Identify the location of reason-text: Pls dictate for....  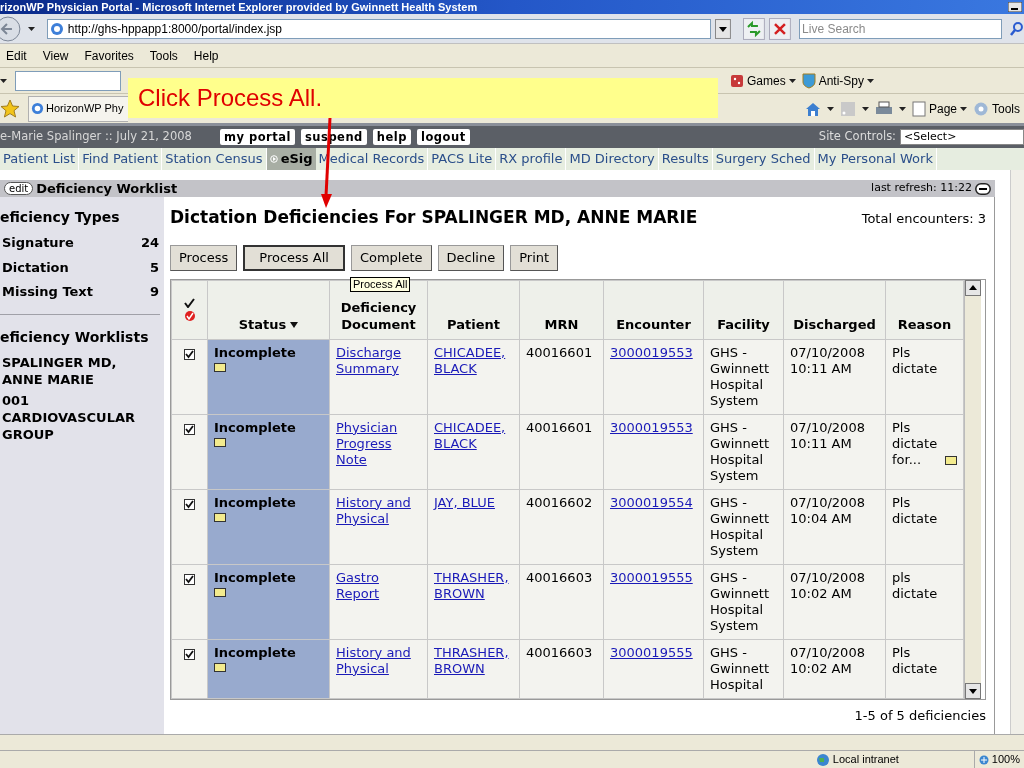
(915, 443).